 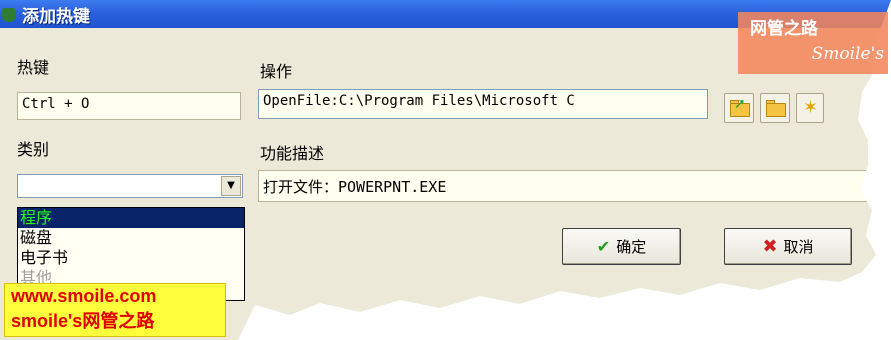 What do you see at coordinates (9, 15) in the screenshot?
I see `app-icon` at bounding box center [9, 15].